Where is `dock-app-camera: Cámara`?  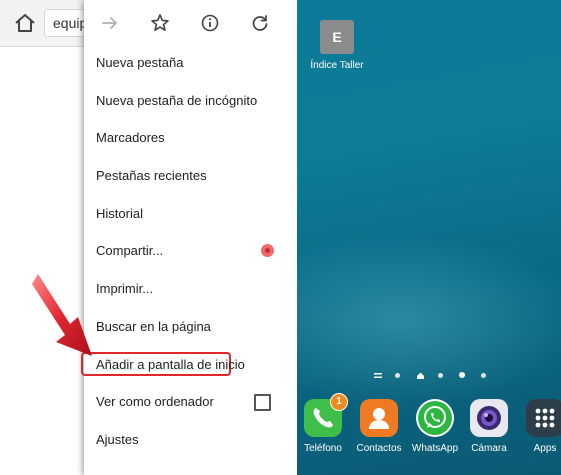 dock-app-camera: Cámara is located at coordinates (489, 426).